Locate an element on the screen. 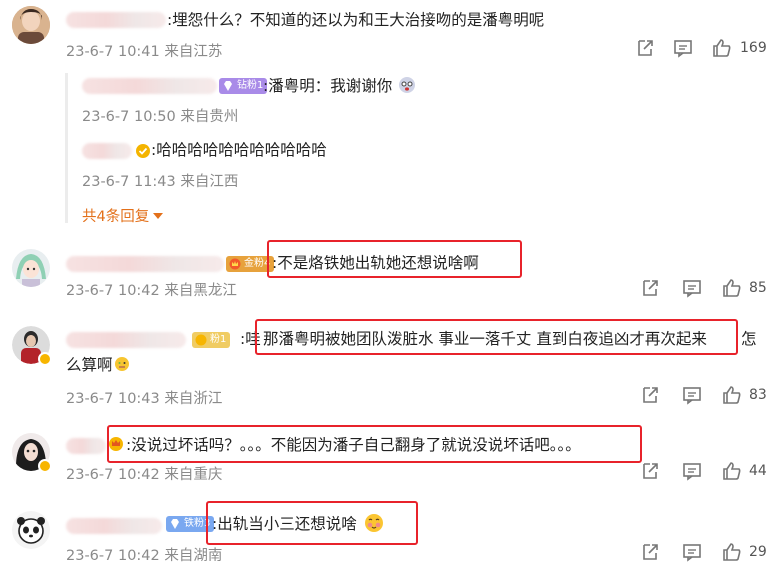  comment-text-tail: 怎 is located at coordinates (749, 339).